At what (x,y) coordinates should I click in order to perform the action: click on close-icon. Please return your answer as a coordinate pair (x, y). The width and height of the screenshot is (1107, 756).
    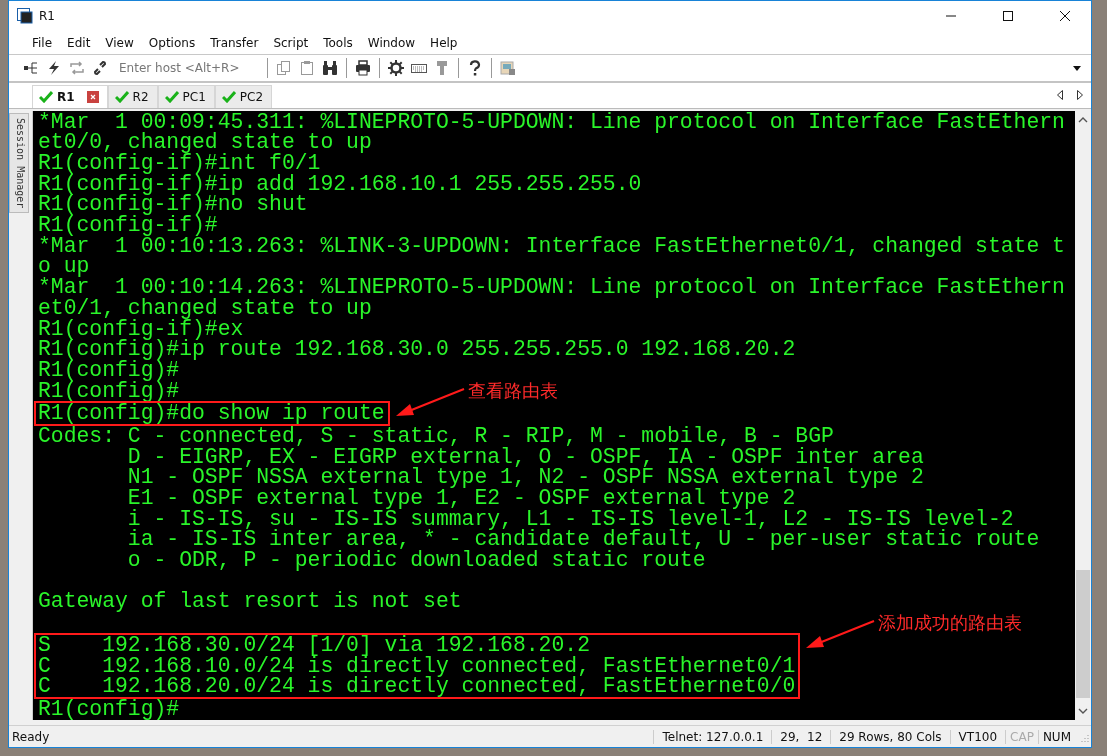
    Looking at the image, I should click on (1065, 16).